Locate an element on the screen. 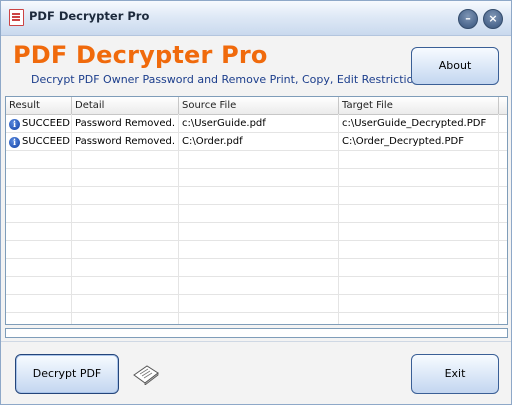  column-header-filler is located at coordinates (503, 105).